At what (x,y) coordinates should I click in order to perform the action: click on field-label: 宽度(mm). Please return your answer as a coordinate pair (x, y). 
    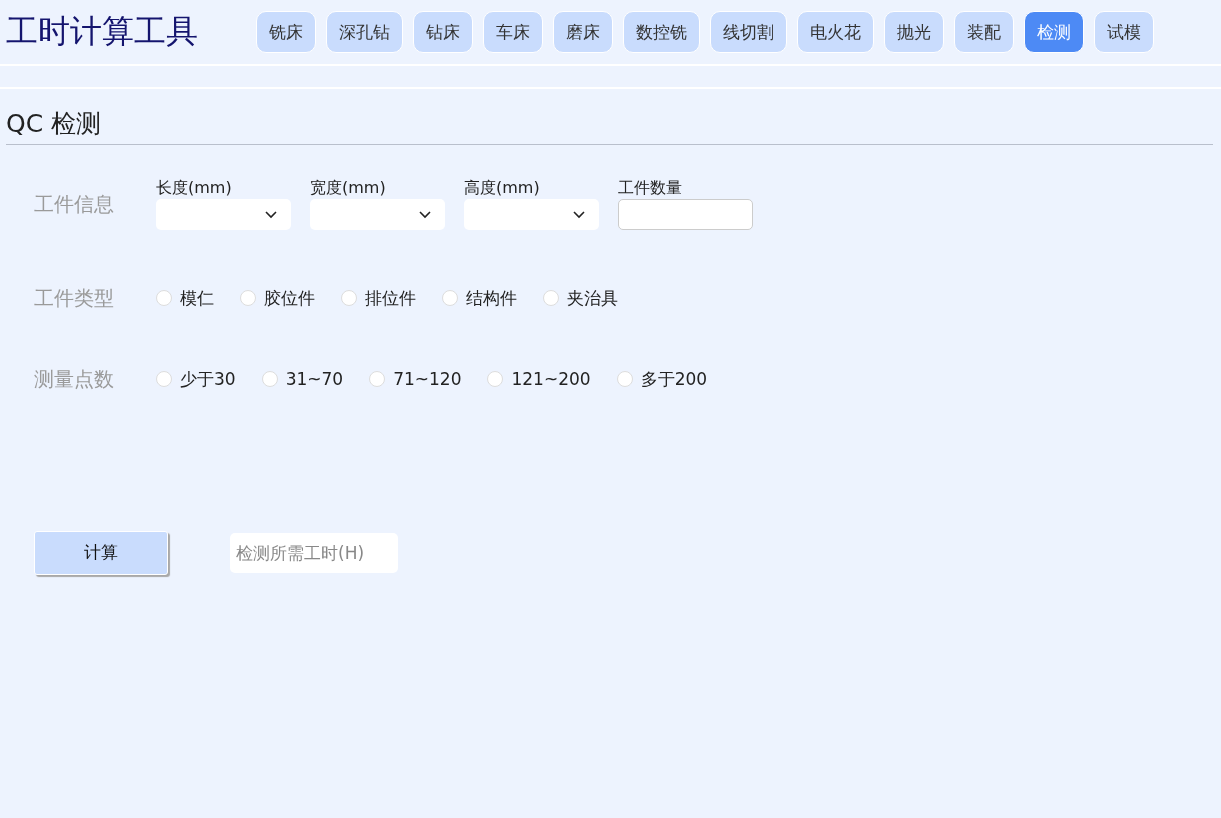
    Looking at the image, I should click on (348, 188).